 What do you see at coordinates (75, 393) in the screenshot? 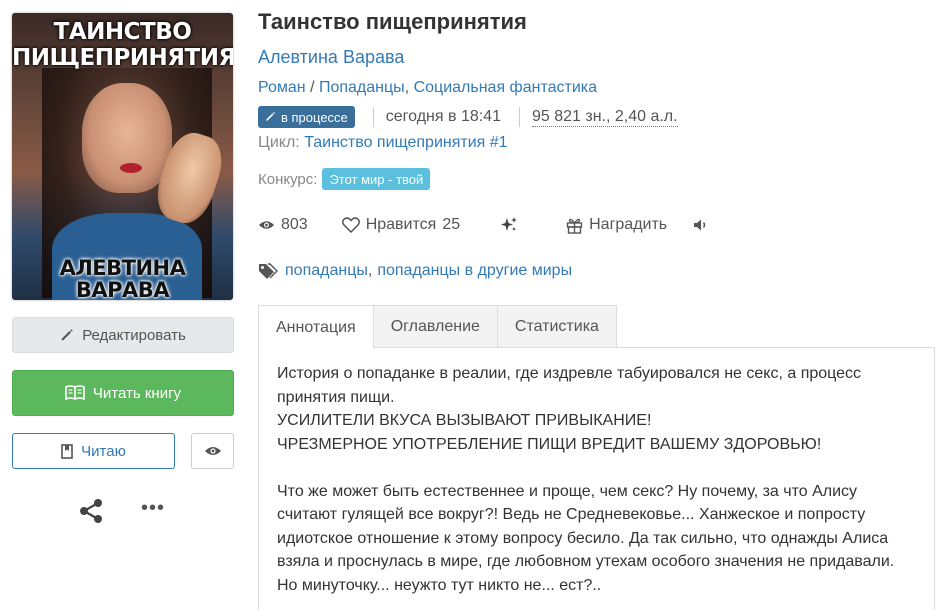
I see `book-open-icon` at bounding box center [75, 393].